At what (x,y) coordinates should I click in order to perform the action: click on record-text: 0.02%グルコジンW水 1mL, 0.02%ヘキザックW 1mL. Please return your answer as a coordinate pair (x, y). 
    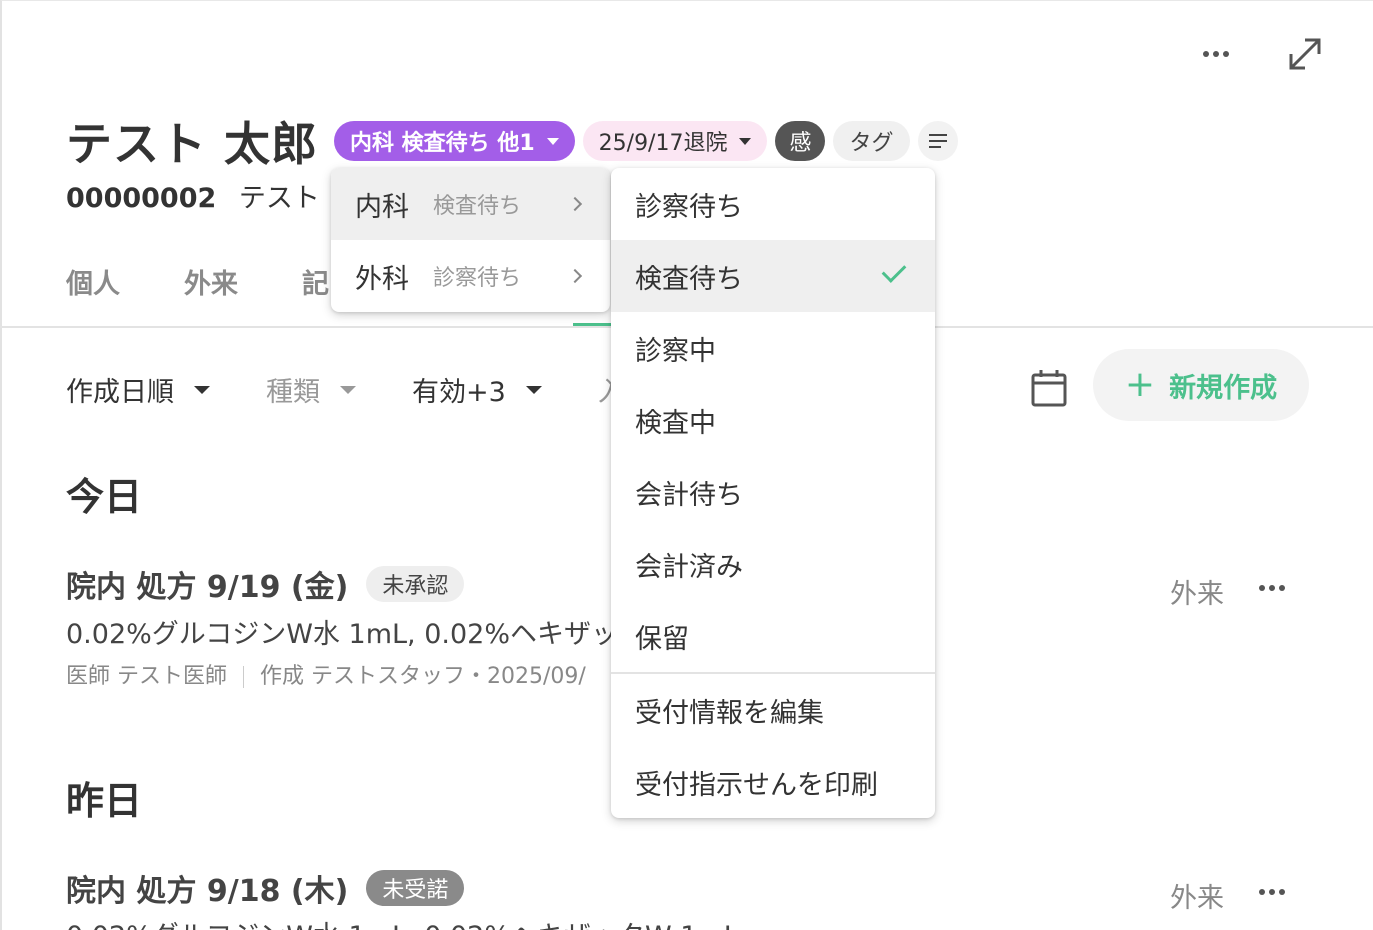
    Looking at the image, I should click on (402, 922).